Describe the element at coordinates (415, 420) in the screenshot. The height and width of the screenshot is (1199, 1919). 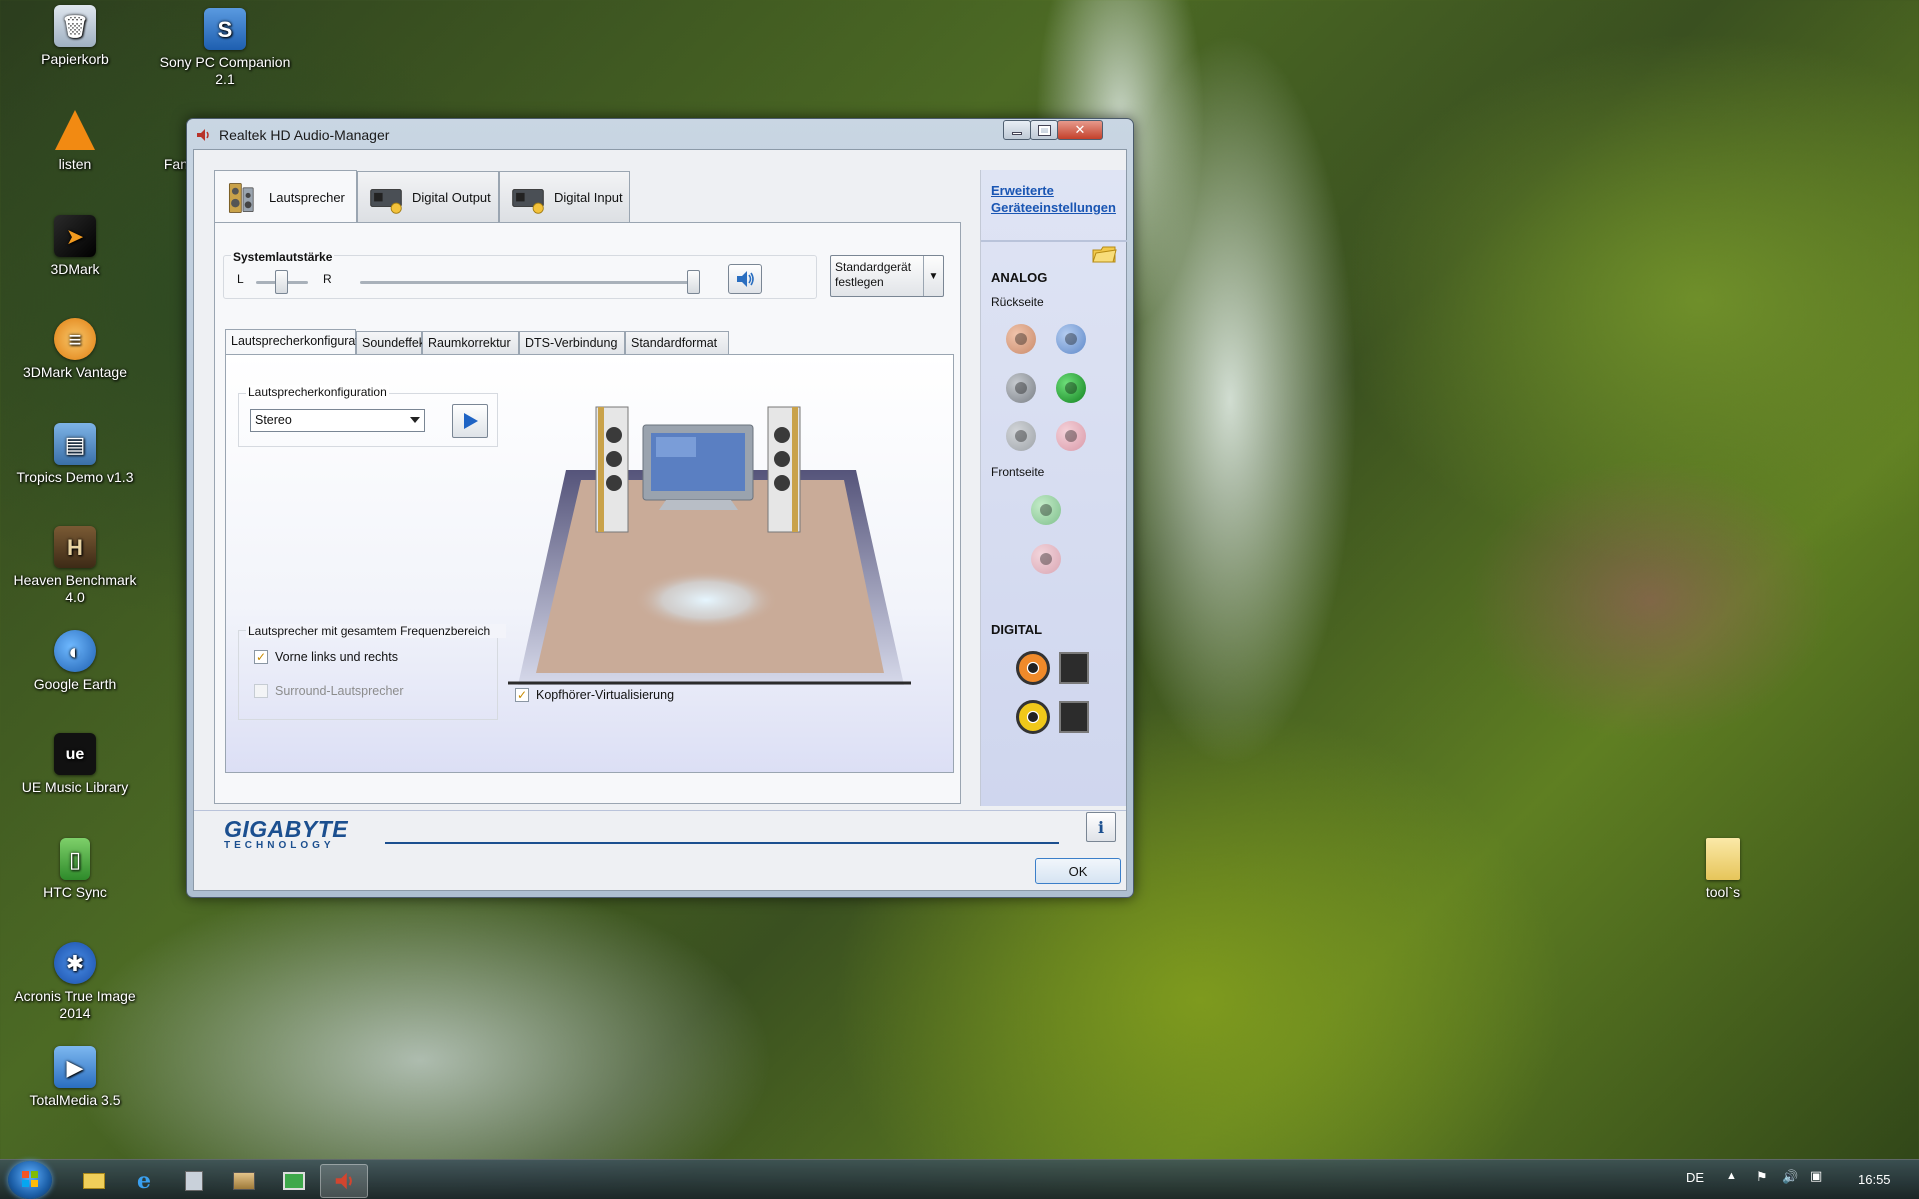
I see `chevron-down-icon` at that location.